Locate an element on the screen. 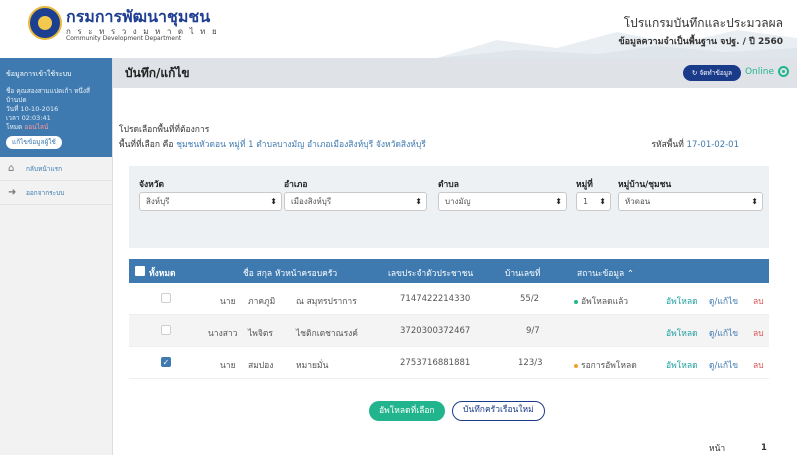  moo-label: หมู่ที่ is located at coordinates (584, 185).